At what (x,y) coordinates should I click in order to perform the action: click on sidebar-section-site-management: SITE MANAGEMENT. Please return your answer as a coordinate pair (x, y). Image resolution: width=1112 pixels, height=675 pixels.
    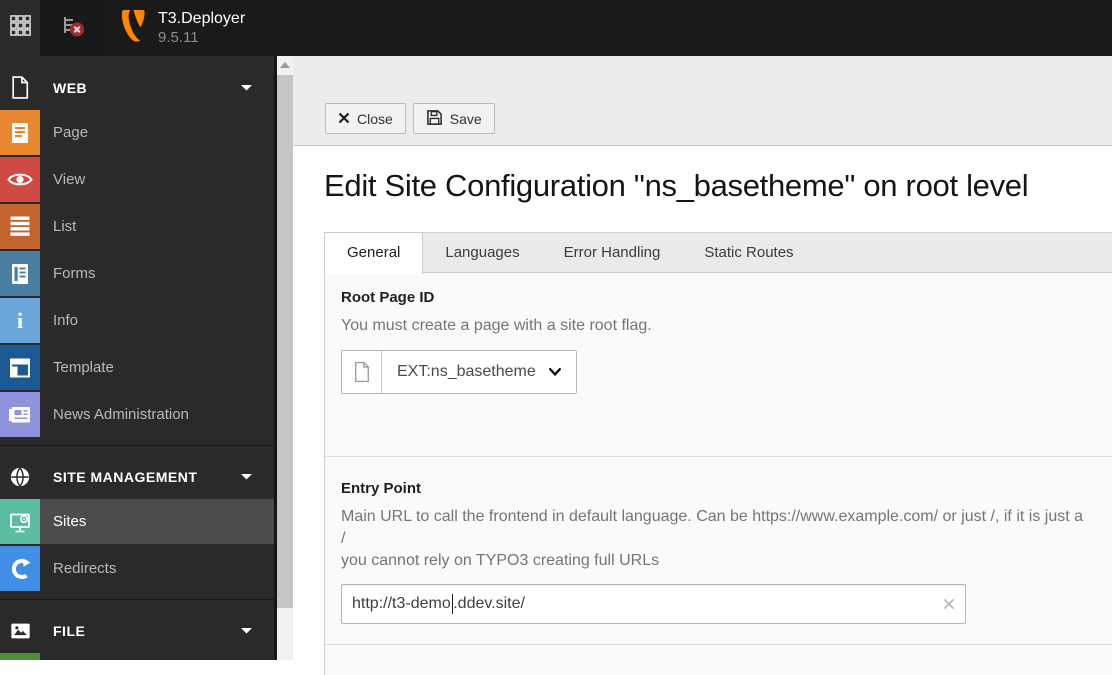
    Looking at the image, I should click on (137, 476).